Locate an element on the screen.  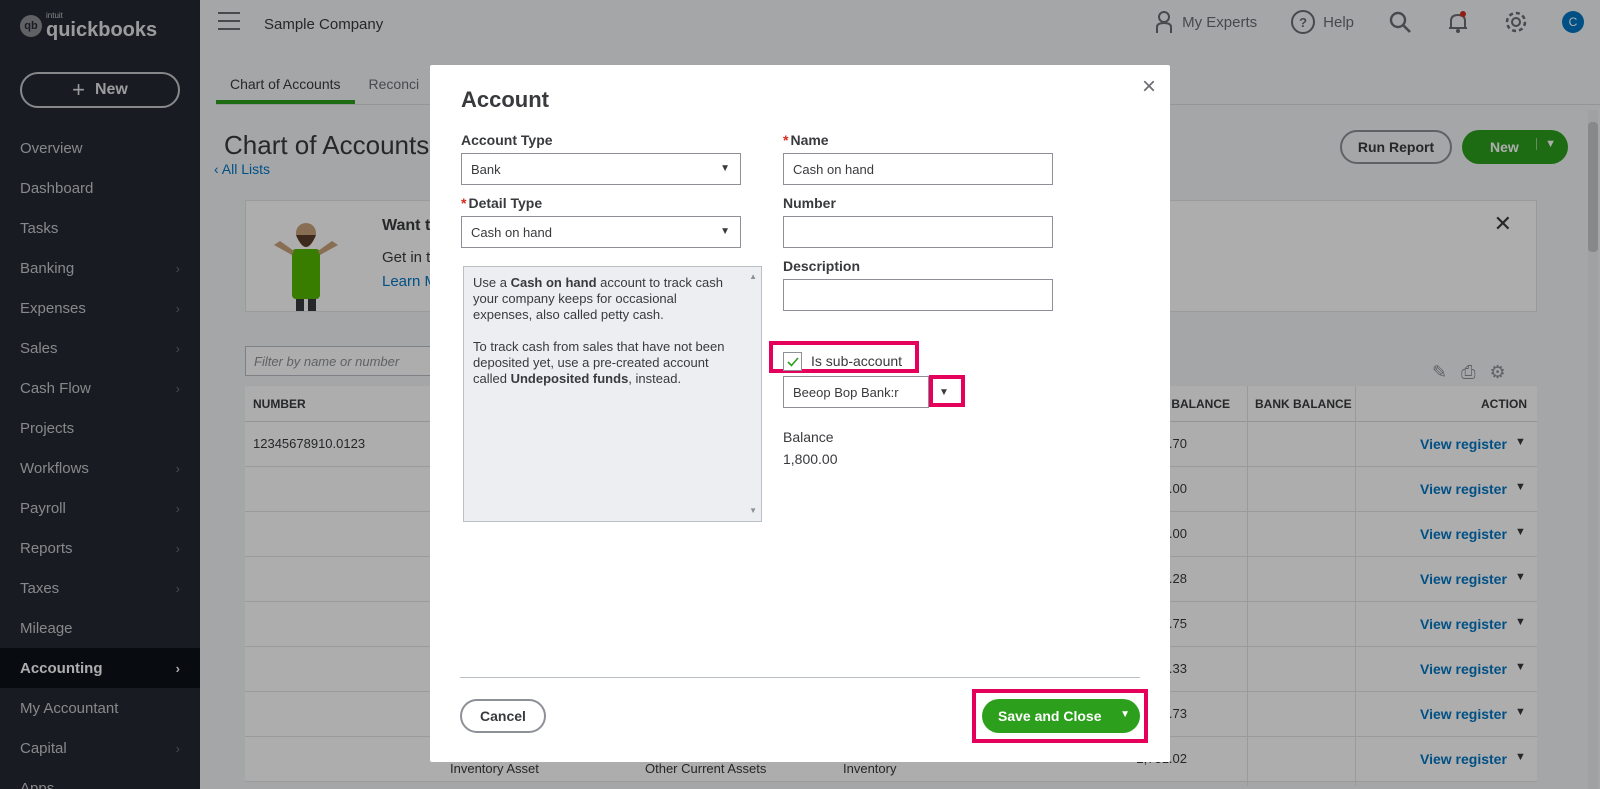
detail-type-label: * Detail Type is located at coordinates (502, 203).